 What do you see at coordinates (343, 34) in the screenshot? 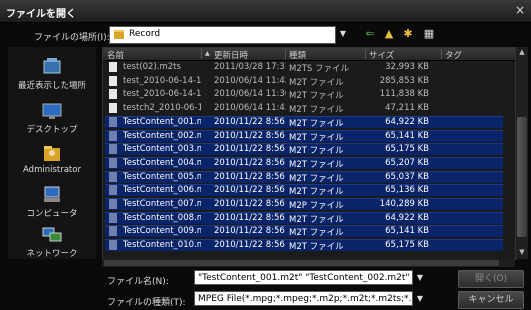
I see `lookin-dropdown-icon: ▼` at bounding box center [343, 34].